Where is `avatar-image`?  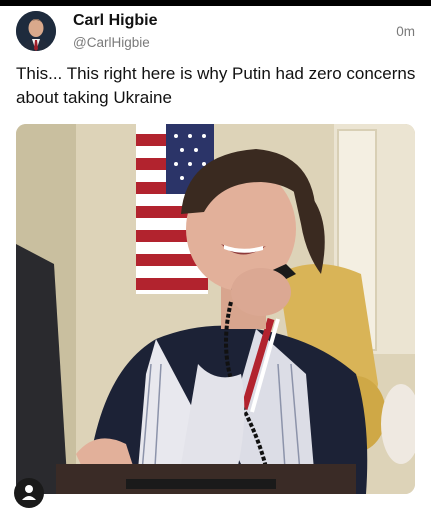 avatar-image is located at coordinates (36, 31).